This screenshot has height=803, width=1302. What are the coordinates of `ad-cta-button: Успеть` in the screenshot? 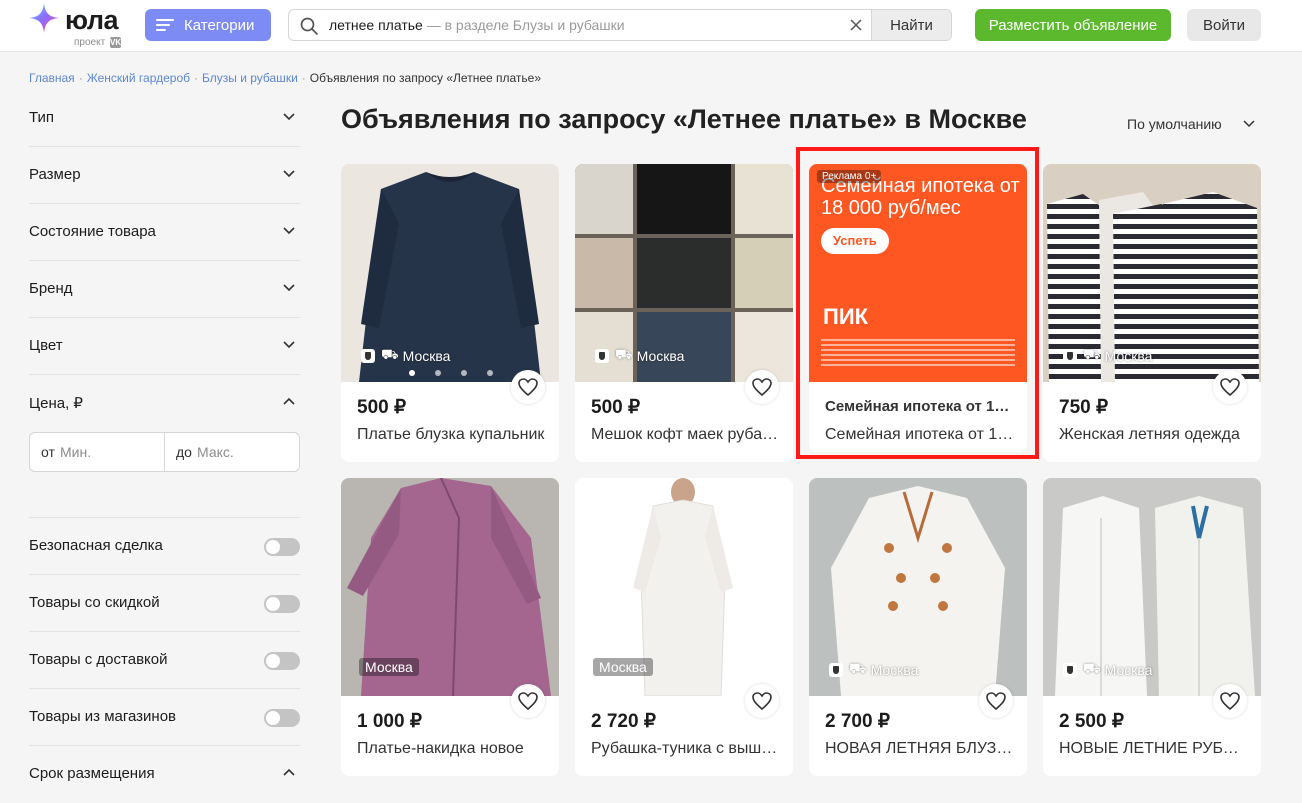 It's located at (855, 241).